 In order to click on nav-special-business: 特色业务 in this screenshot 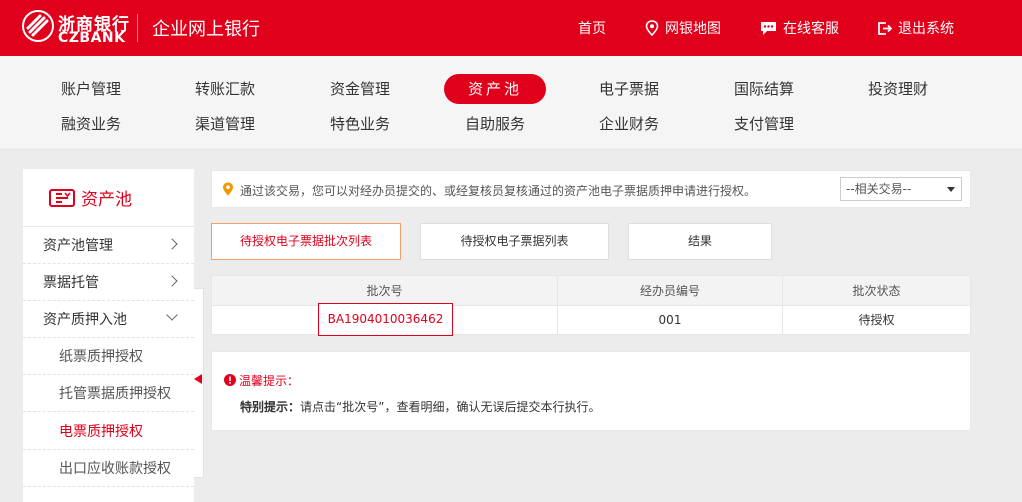, I will do `click(360, 124)`.